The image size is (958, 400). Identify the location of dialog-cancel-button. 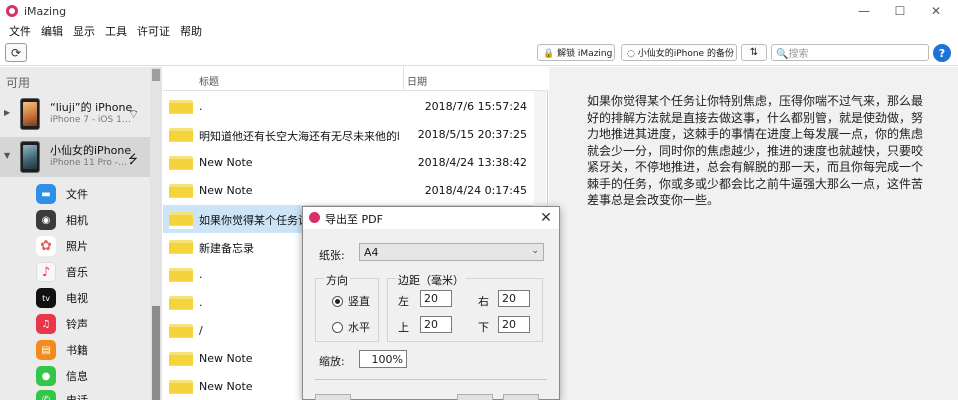
(521, 397).